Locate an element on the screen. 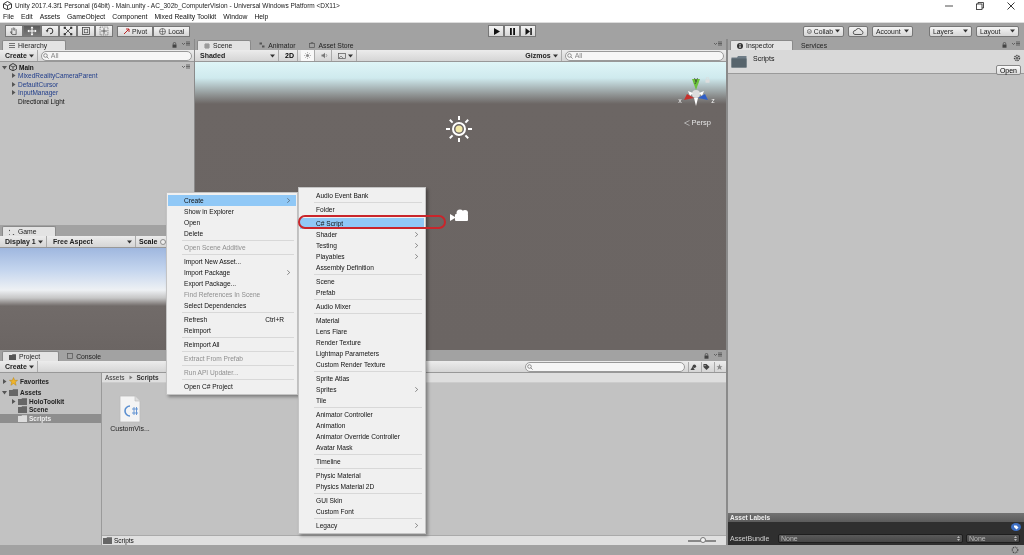  lighting-toggle is located at coordinates (307, 55).